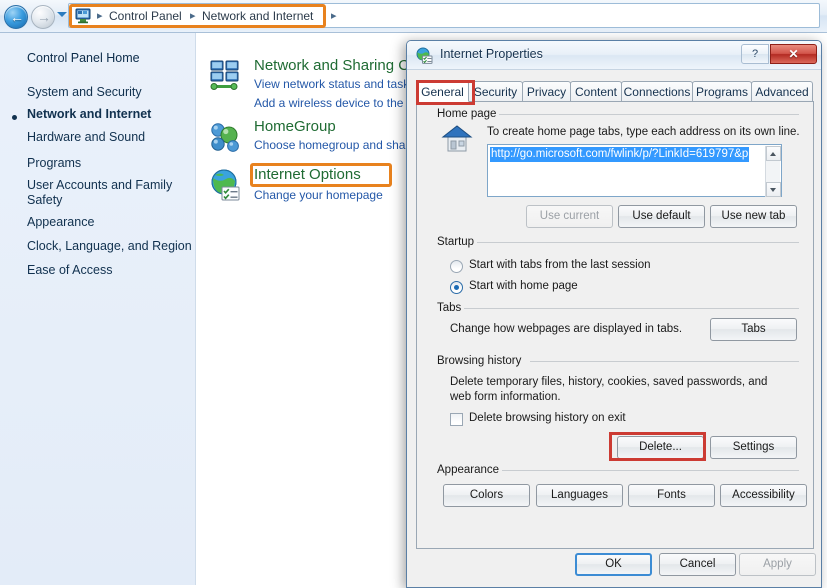 The image size is (827, 588). I want to click on breadcrumb-network-and-internet: Network and Internet, so click(257, 16).